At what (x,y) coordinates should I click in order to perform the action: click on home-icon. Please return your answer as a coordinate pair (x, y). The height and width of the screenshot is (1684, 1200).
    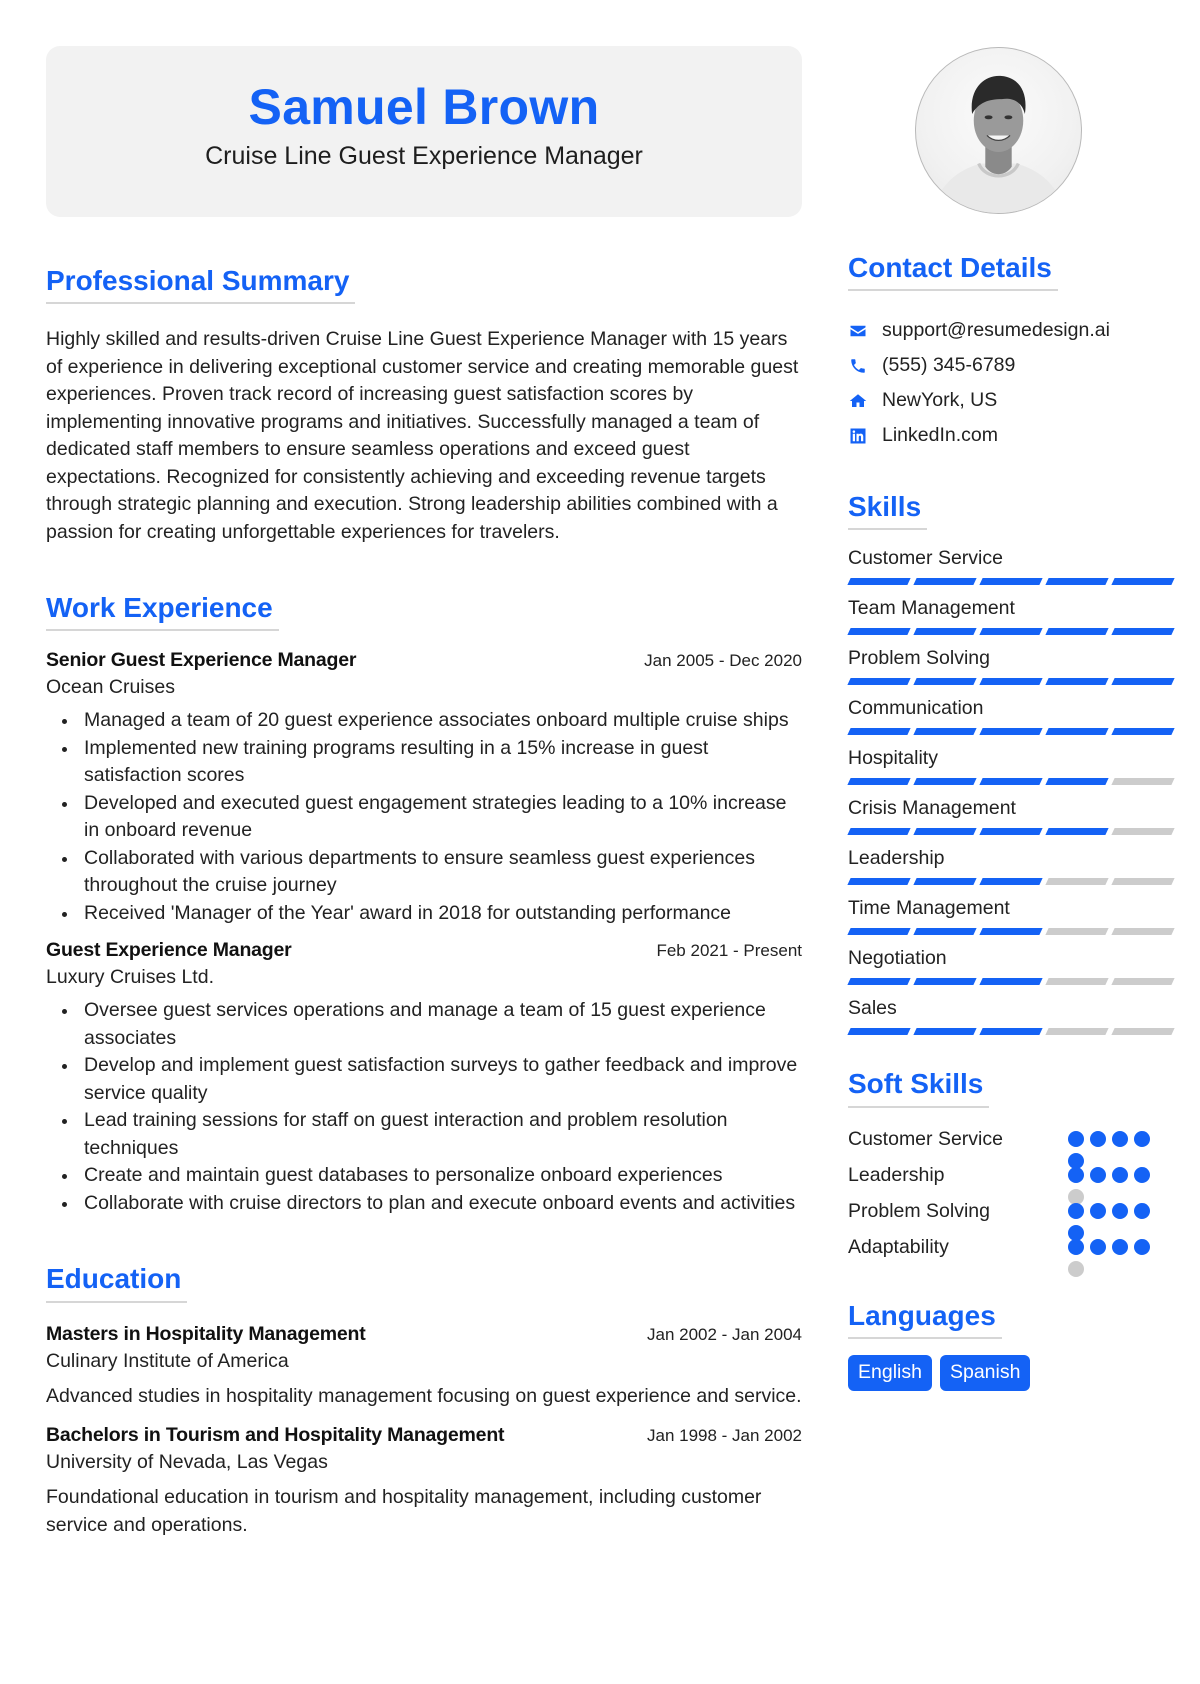
    Looking at the image, I should click on (858, 401).